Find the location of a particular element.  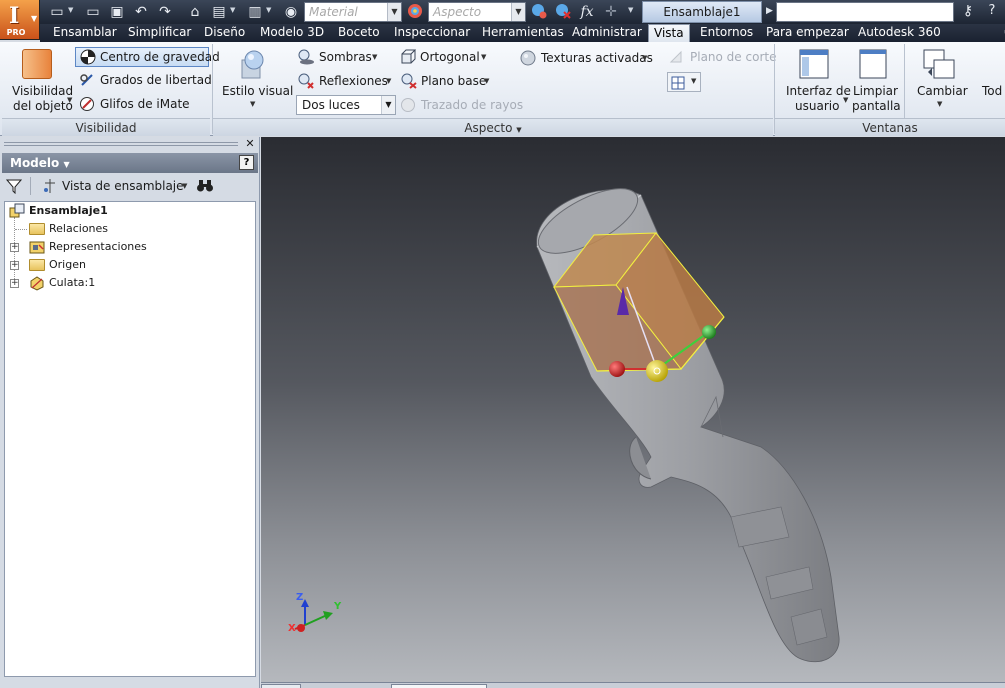

document-tab-controls is located at coordinates (281, 686).